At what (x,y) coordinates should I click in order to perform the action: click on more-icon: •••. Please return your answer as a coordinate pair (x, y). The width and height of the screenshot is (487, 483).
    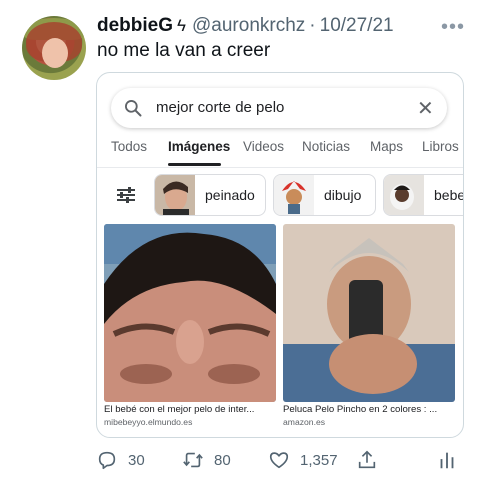
    Looking at the image, I should click on (453, 27).